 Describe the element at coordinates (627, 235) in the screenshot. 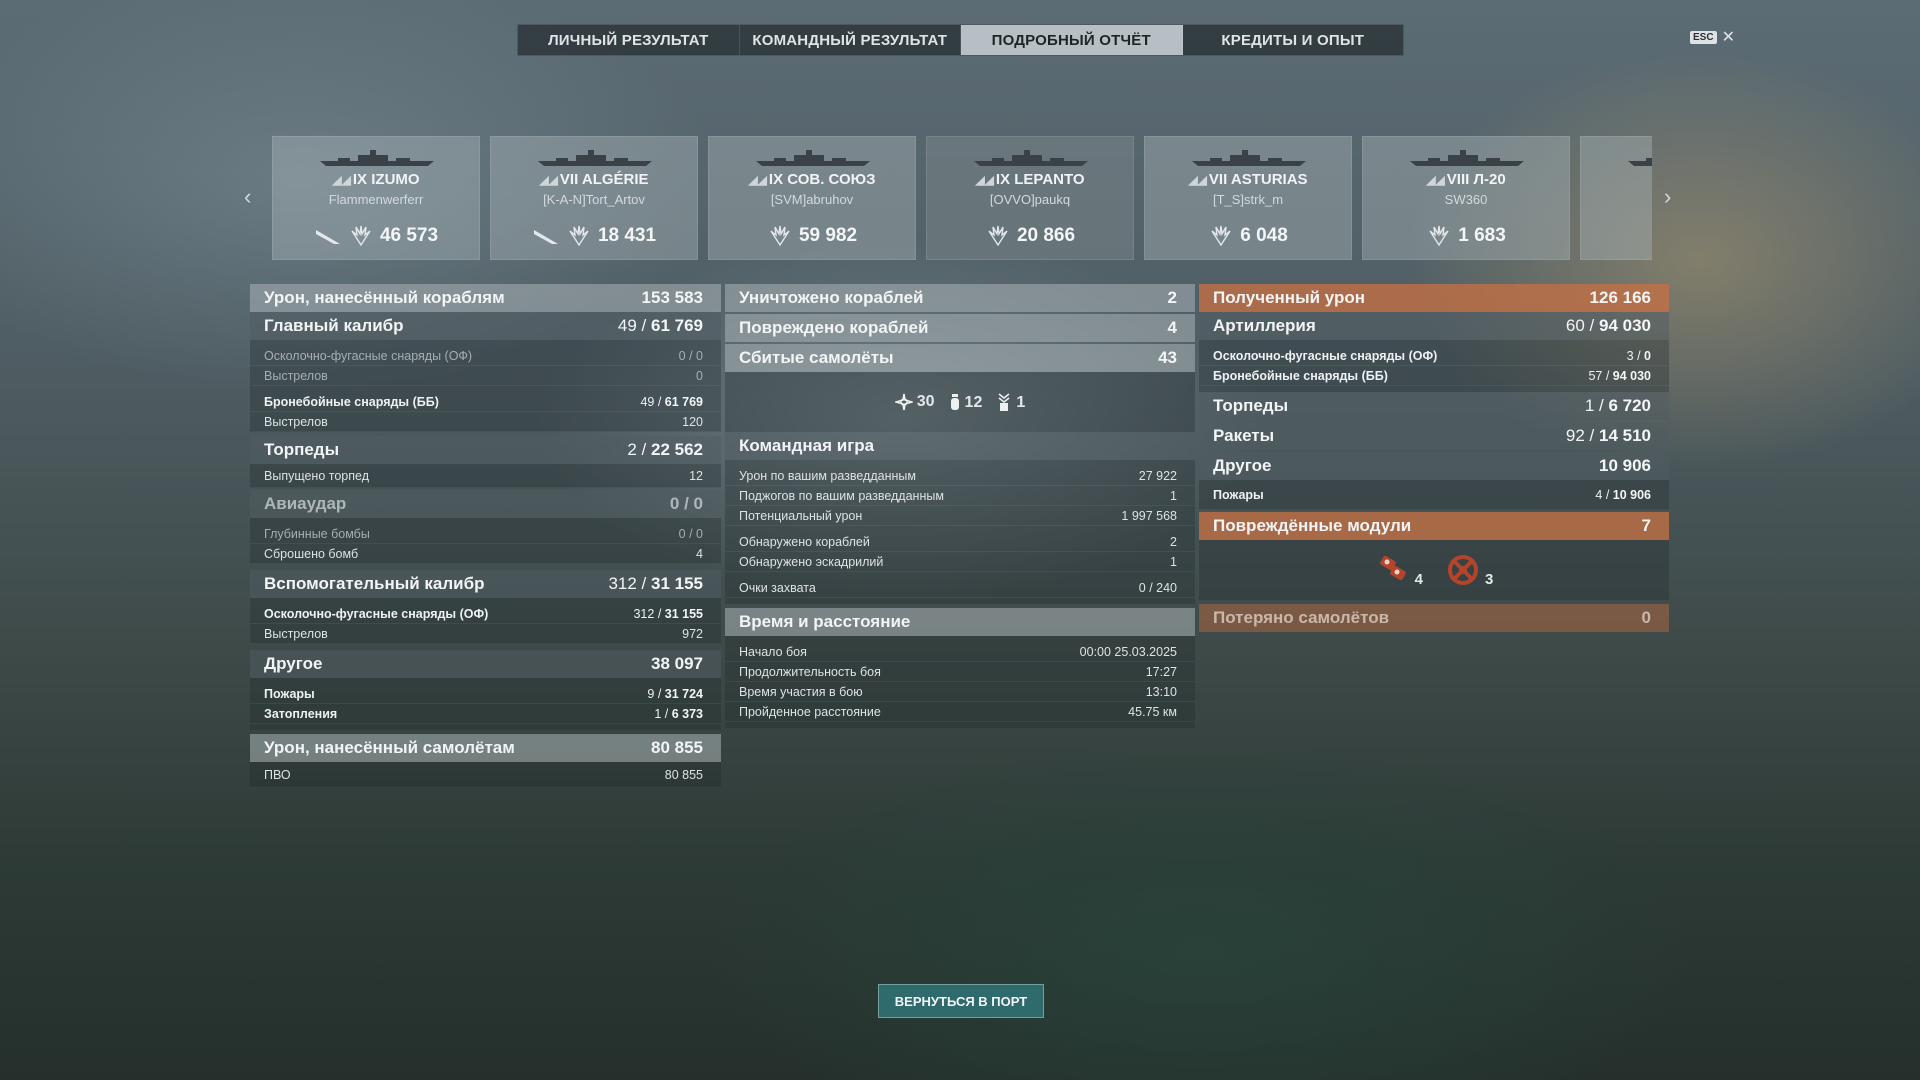

I see `damage-value: 18 431` at that location.